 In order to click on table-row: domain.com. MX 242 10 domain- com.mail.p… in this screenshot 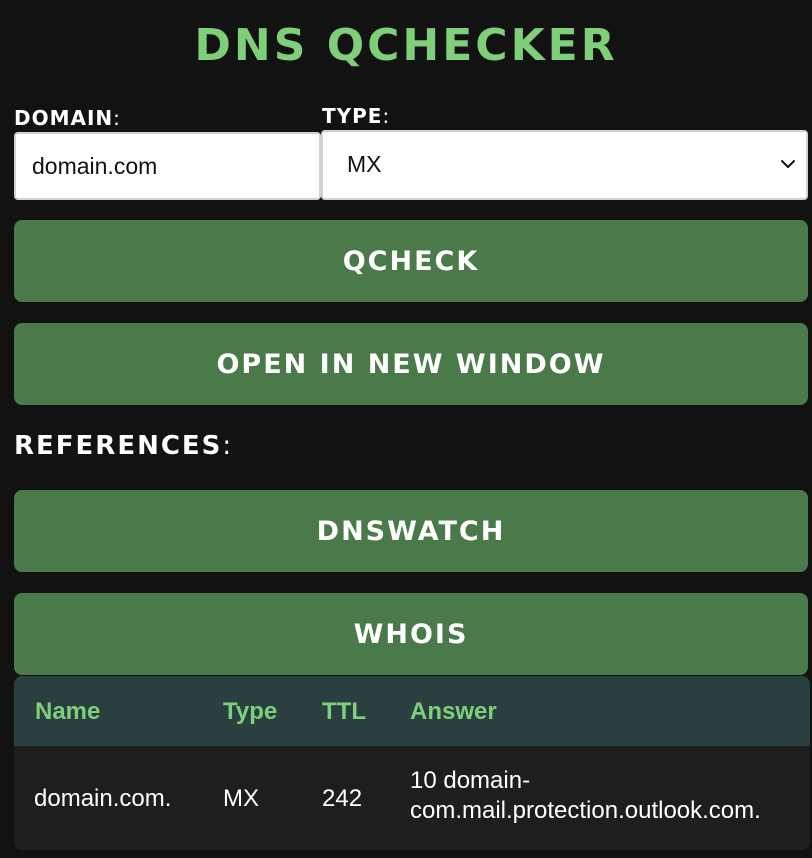, I will do `click(412, 798)`.